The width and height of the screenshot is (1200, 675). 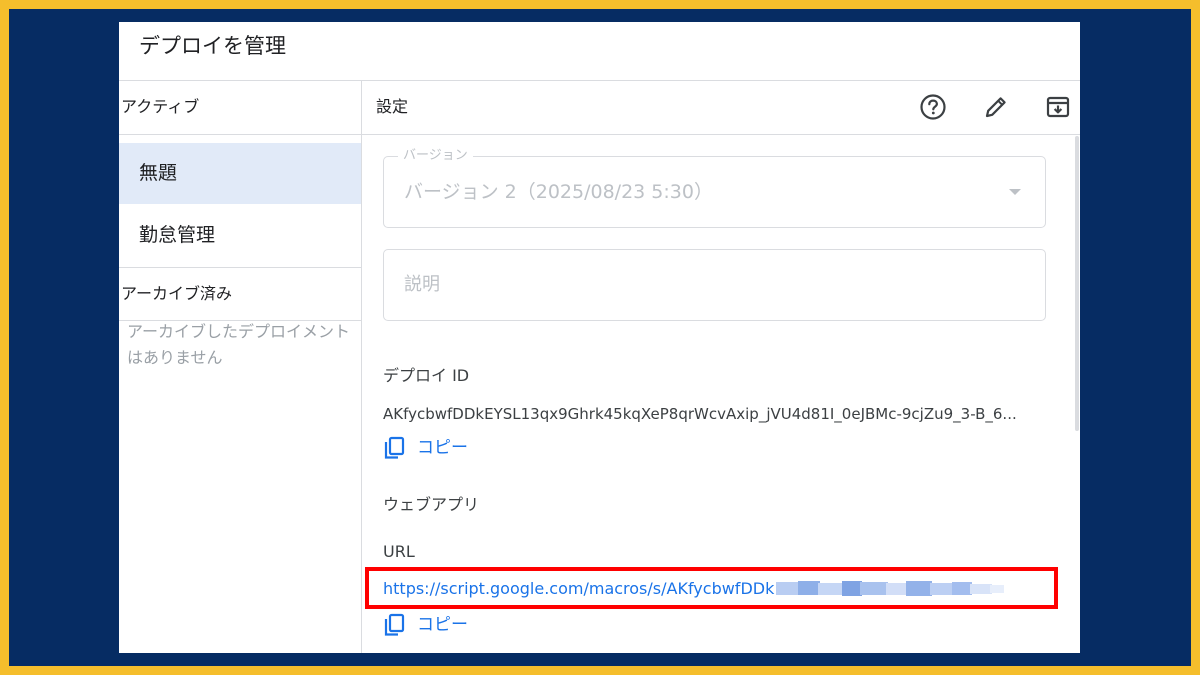 What do you see at coordinates (714, 187) in the screenshot?
I see `version-select: バージョン バージョン 2（2025/08/23 5:30）` at bounding box center [714, 187].